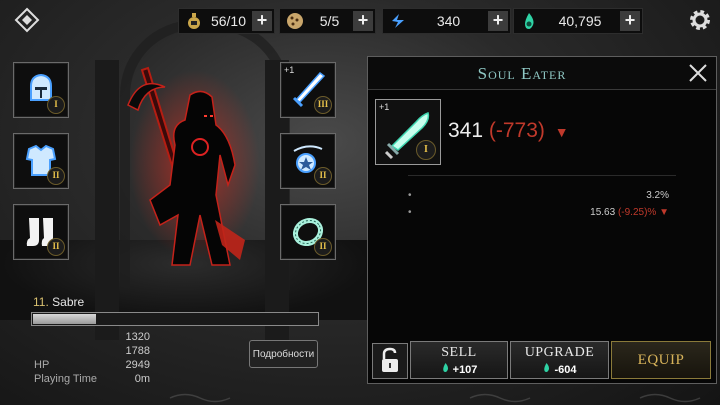 Image resolution: width=720 pixels, height=405 pixels. I want to click on upgrade-price: -604, so click(559, 369).